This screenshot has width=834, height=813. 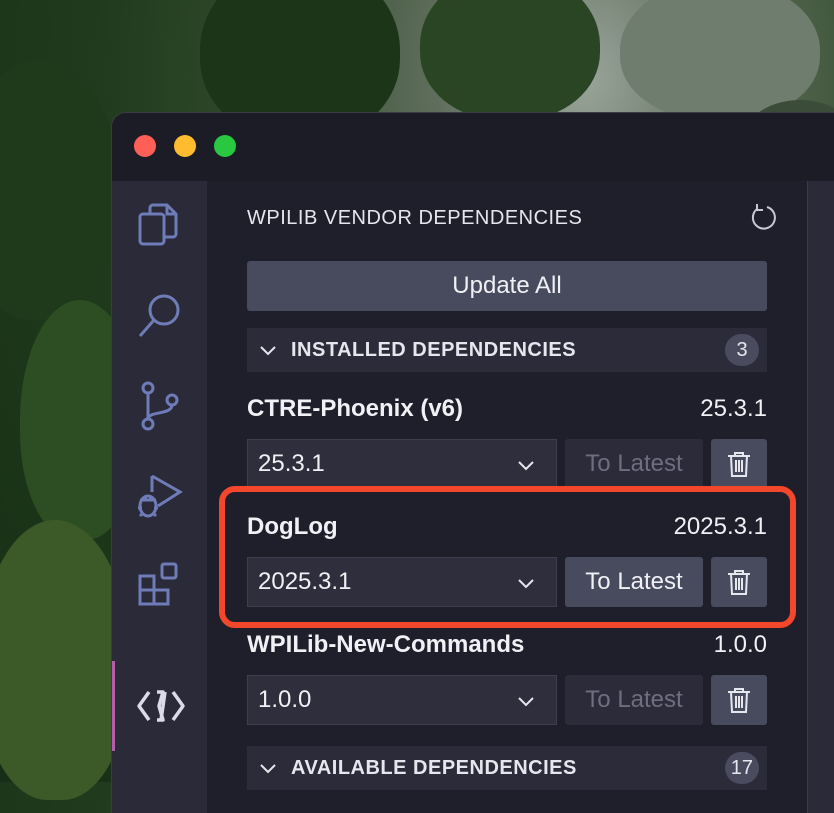 What do you see at coordinates (473, 147) in the screenshot?
I see `title-bar` at bounding box center [473, 147].